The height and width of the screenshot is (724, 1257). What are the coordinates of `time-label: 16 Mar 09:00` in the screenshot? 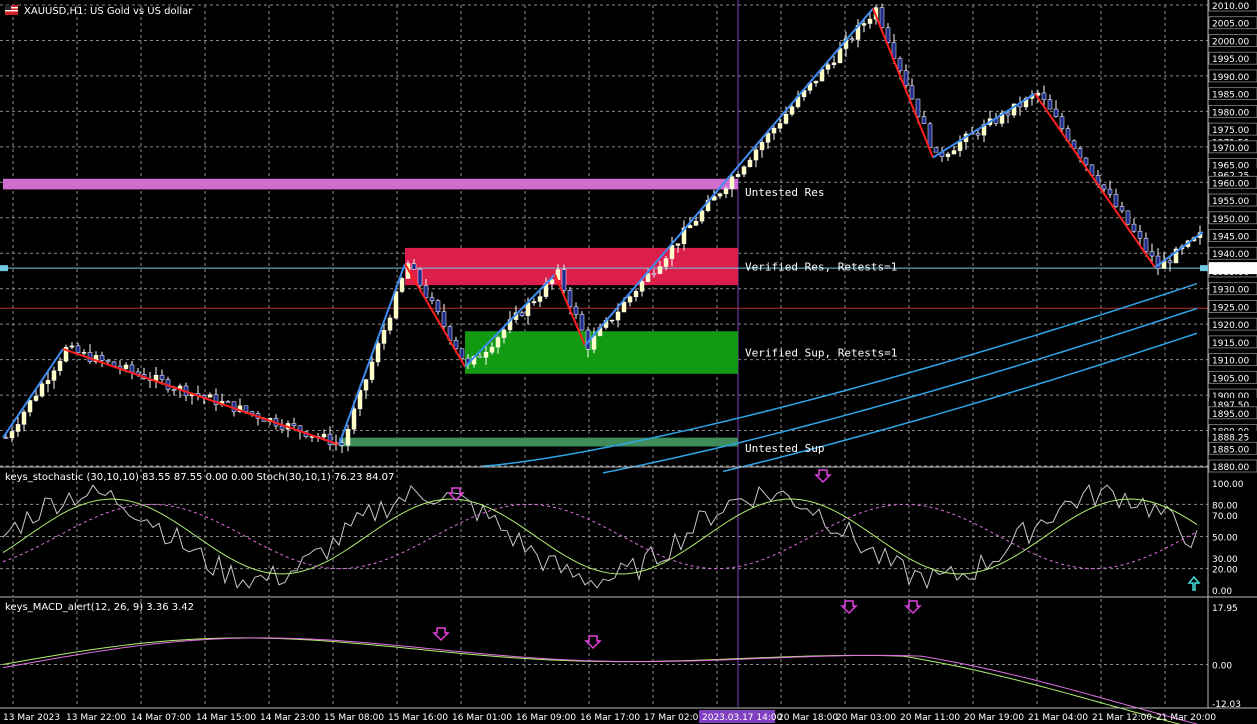 It's located at (546, 718).